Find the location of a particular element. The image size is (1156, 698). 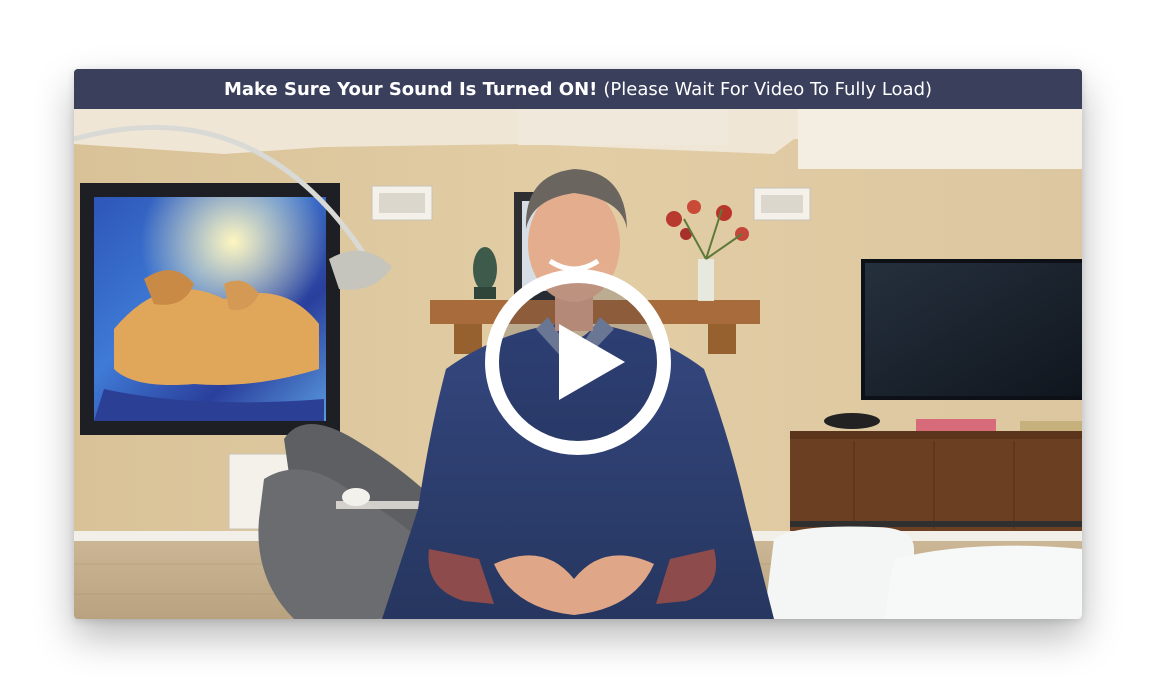

play-icon is located at coordinates (592, 362).